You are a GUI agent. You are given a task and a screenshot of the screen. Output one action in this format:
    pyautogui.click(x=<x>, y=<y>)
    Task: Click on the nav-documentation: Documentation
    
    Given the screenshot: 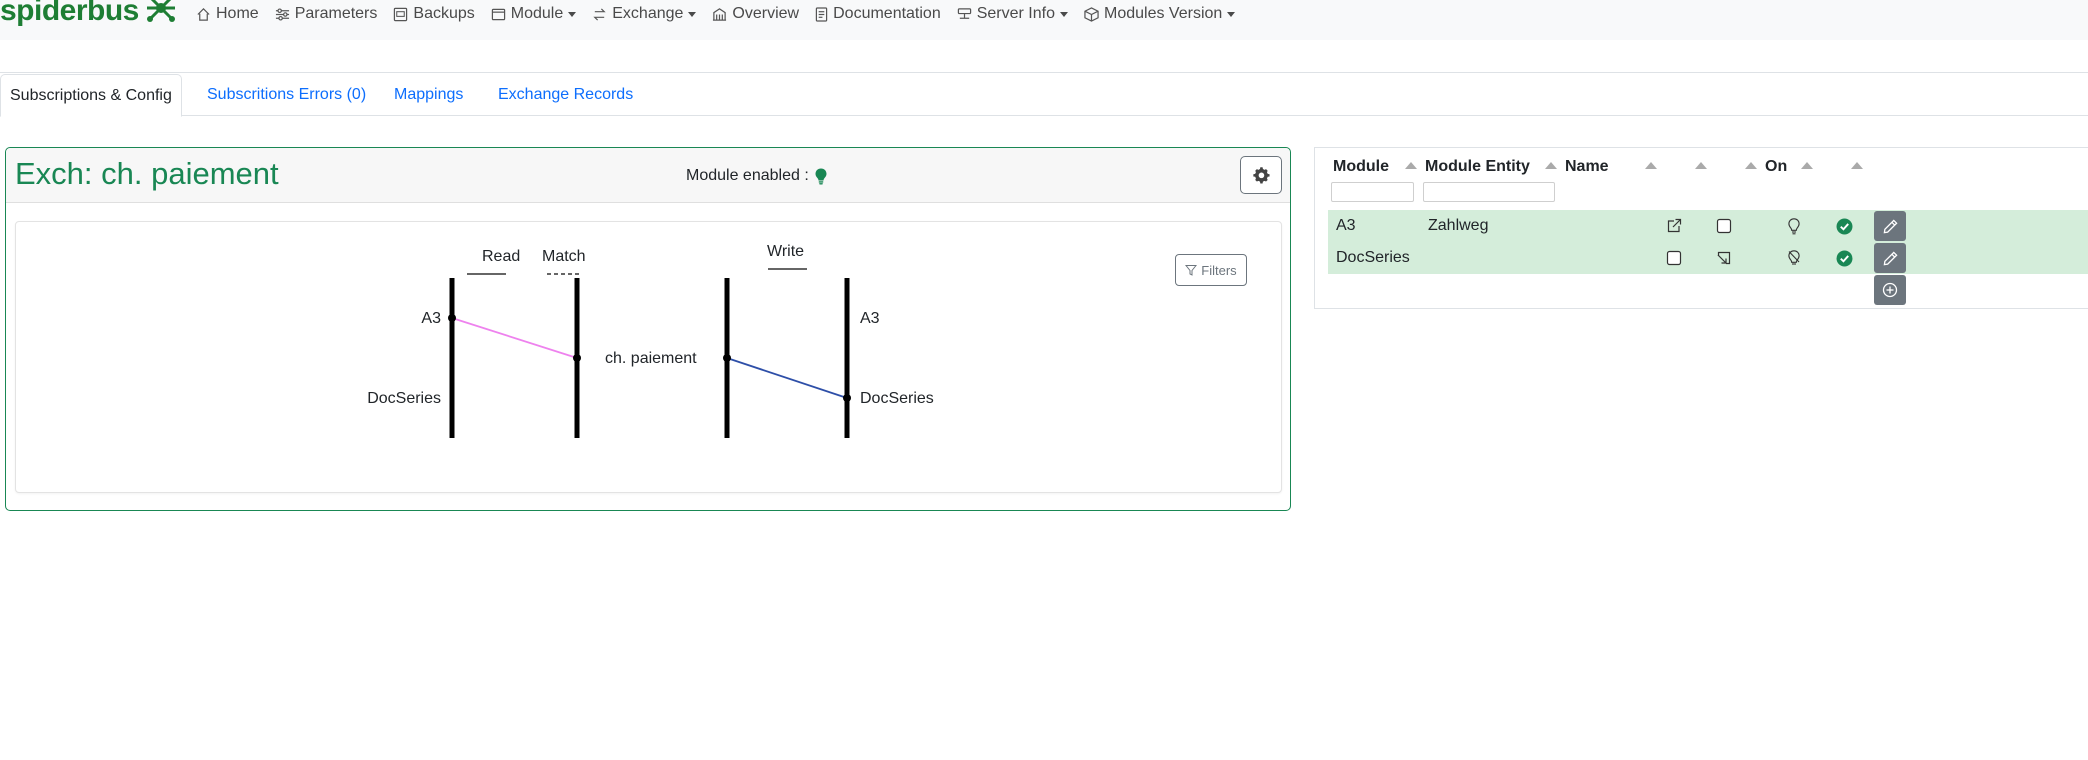 What is the action you would take?
    pyautogui.click(x=878, y=14)
    